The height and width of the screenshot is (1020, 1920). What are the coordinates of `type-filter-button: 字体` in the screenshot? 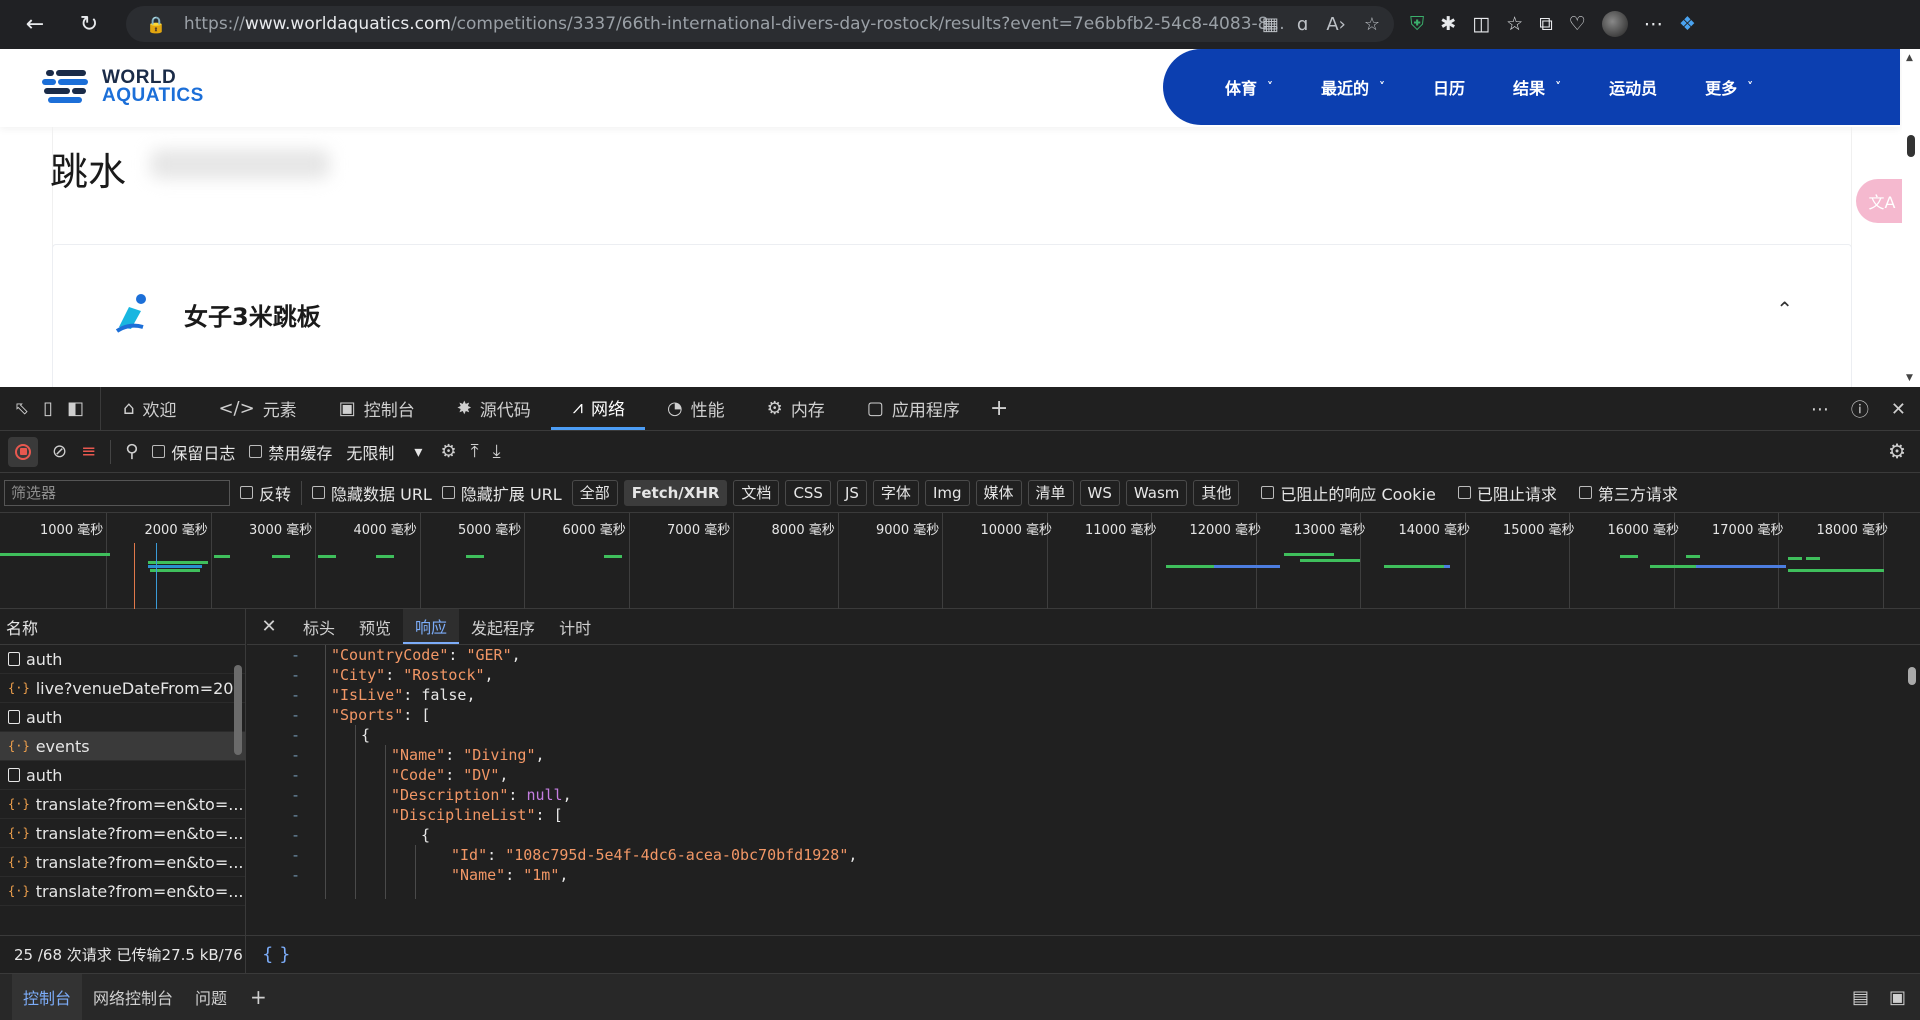 It's located at (895, 492).